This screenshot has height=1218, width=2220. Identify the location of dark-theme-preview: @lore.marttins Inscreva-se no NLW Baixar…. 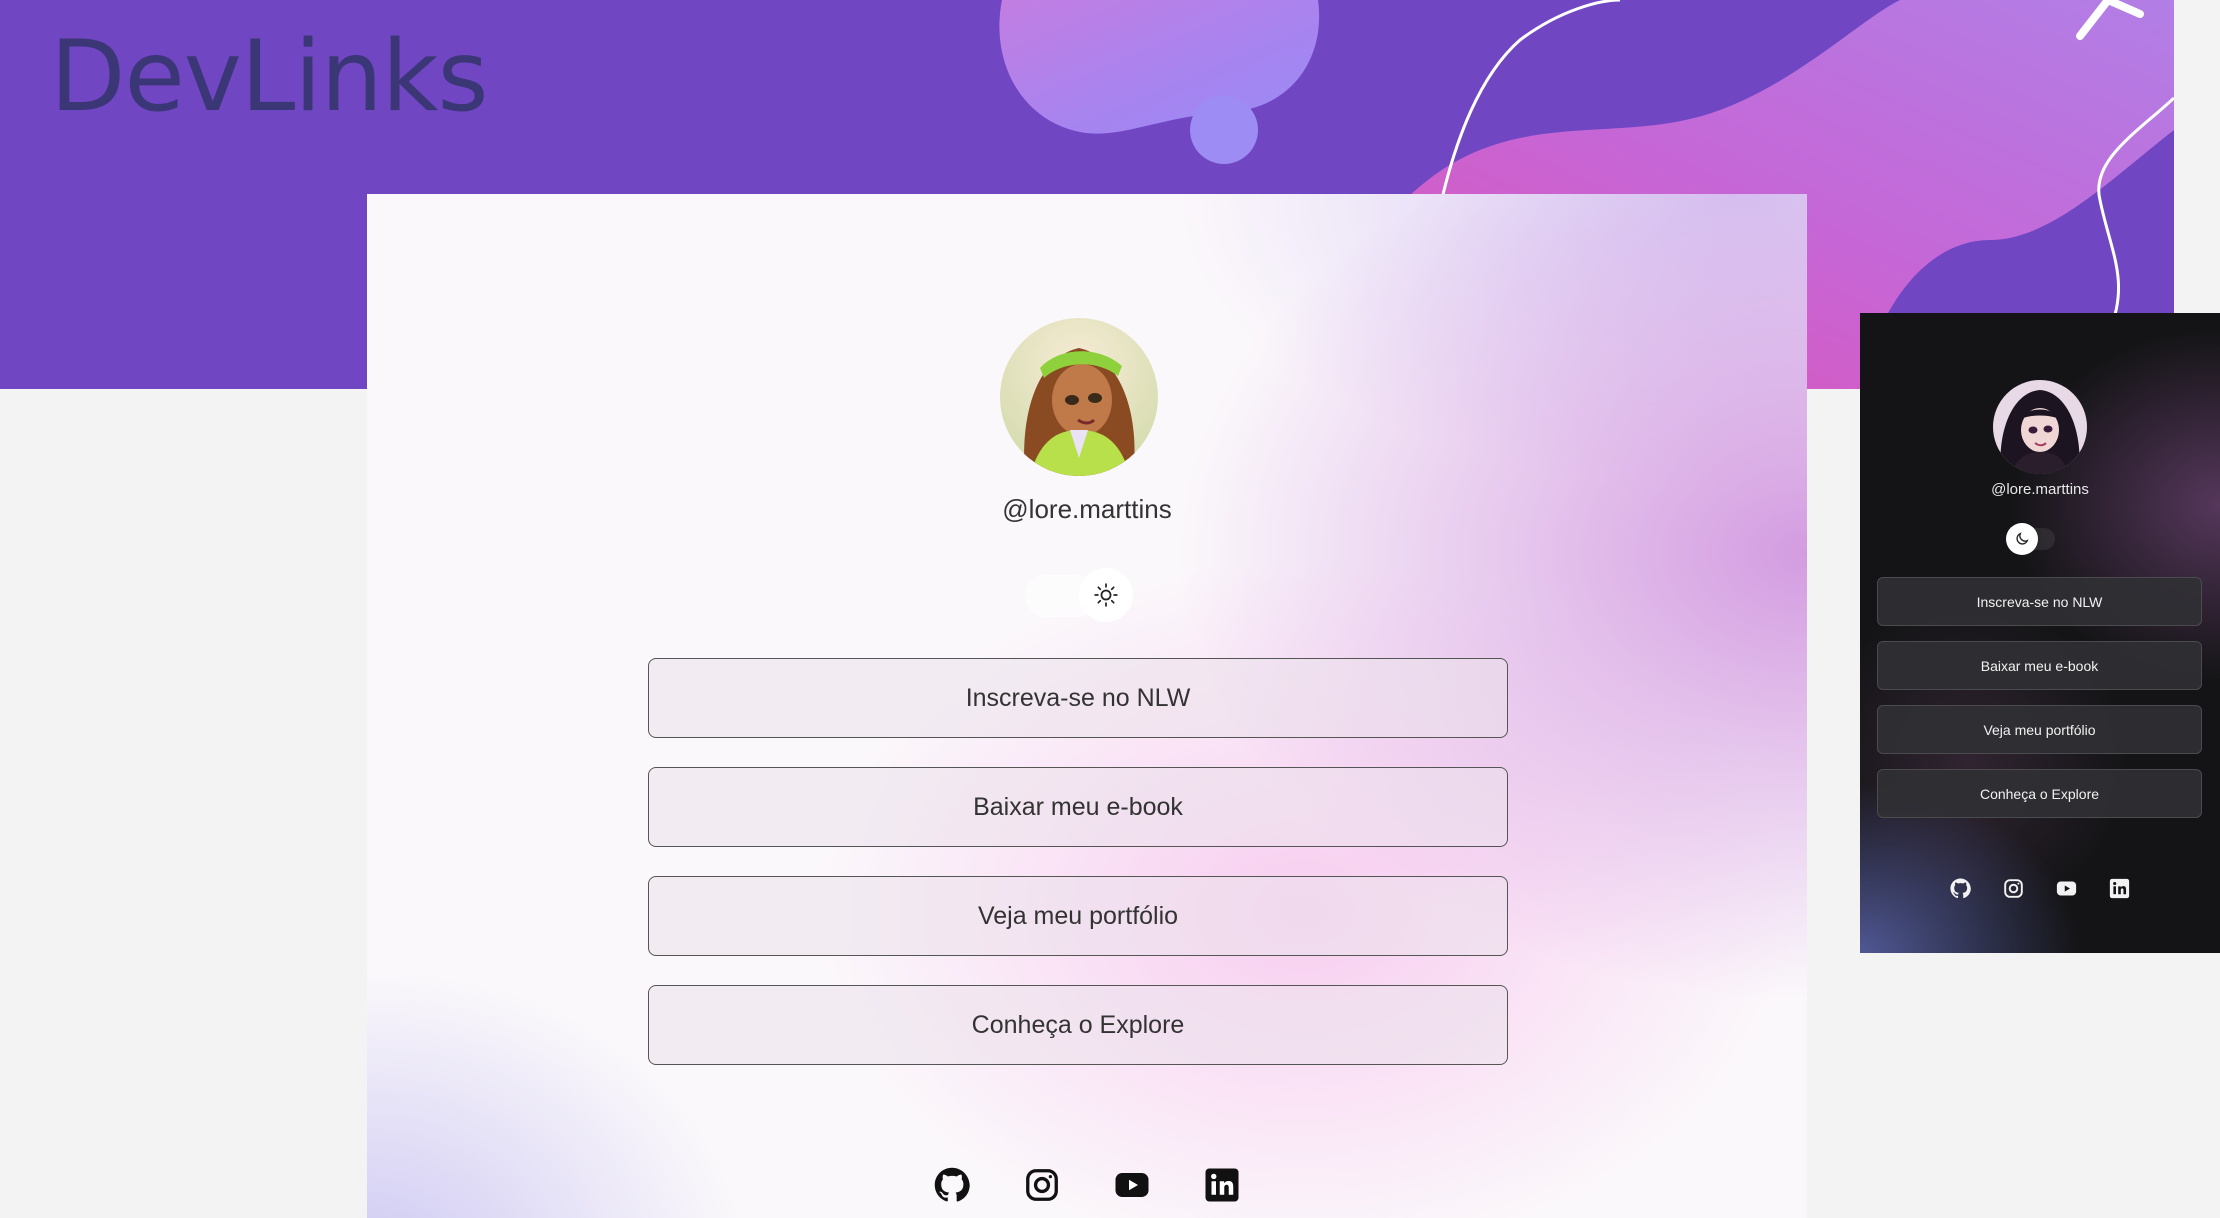
(2040, 633).